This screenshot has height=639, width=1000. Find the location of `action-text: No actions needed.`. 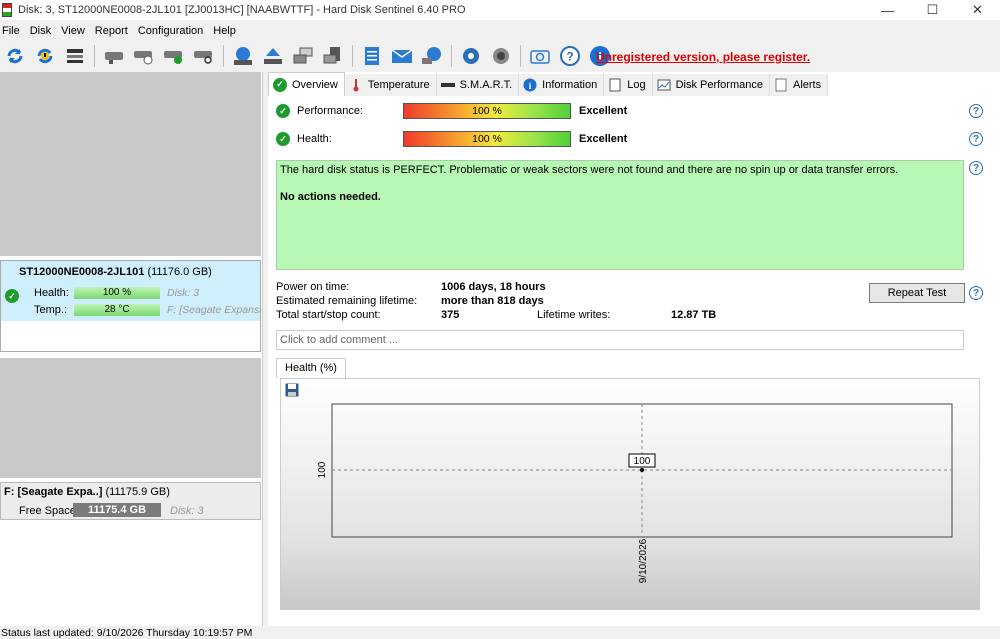

action-text: No actions needed. is located at coordinates (330, 197).